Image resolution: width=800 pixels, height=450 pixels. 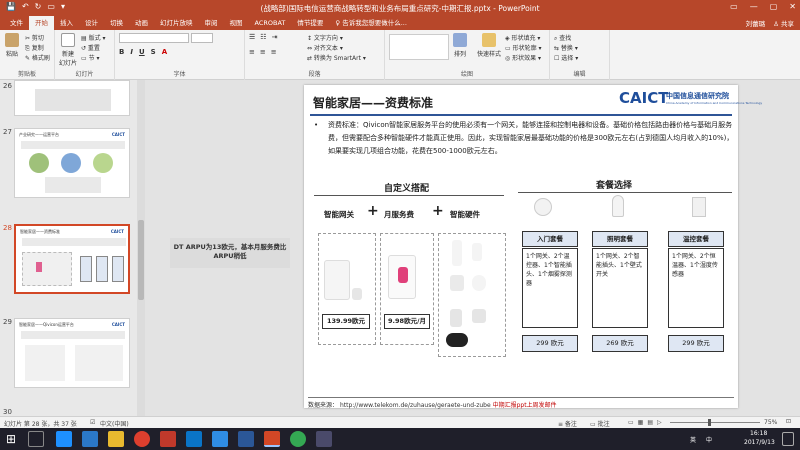 I want to click on align-left-icon: ≡, so click(x=252, y=52).